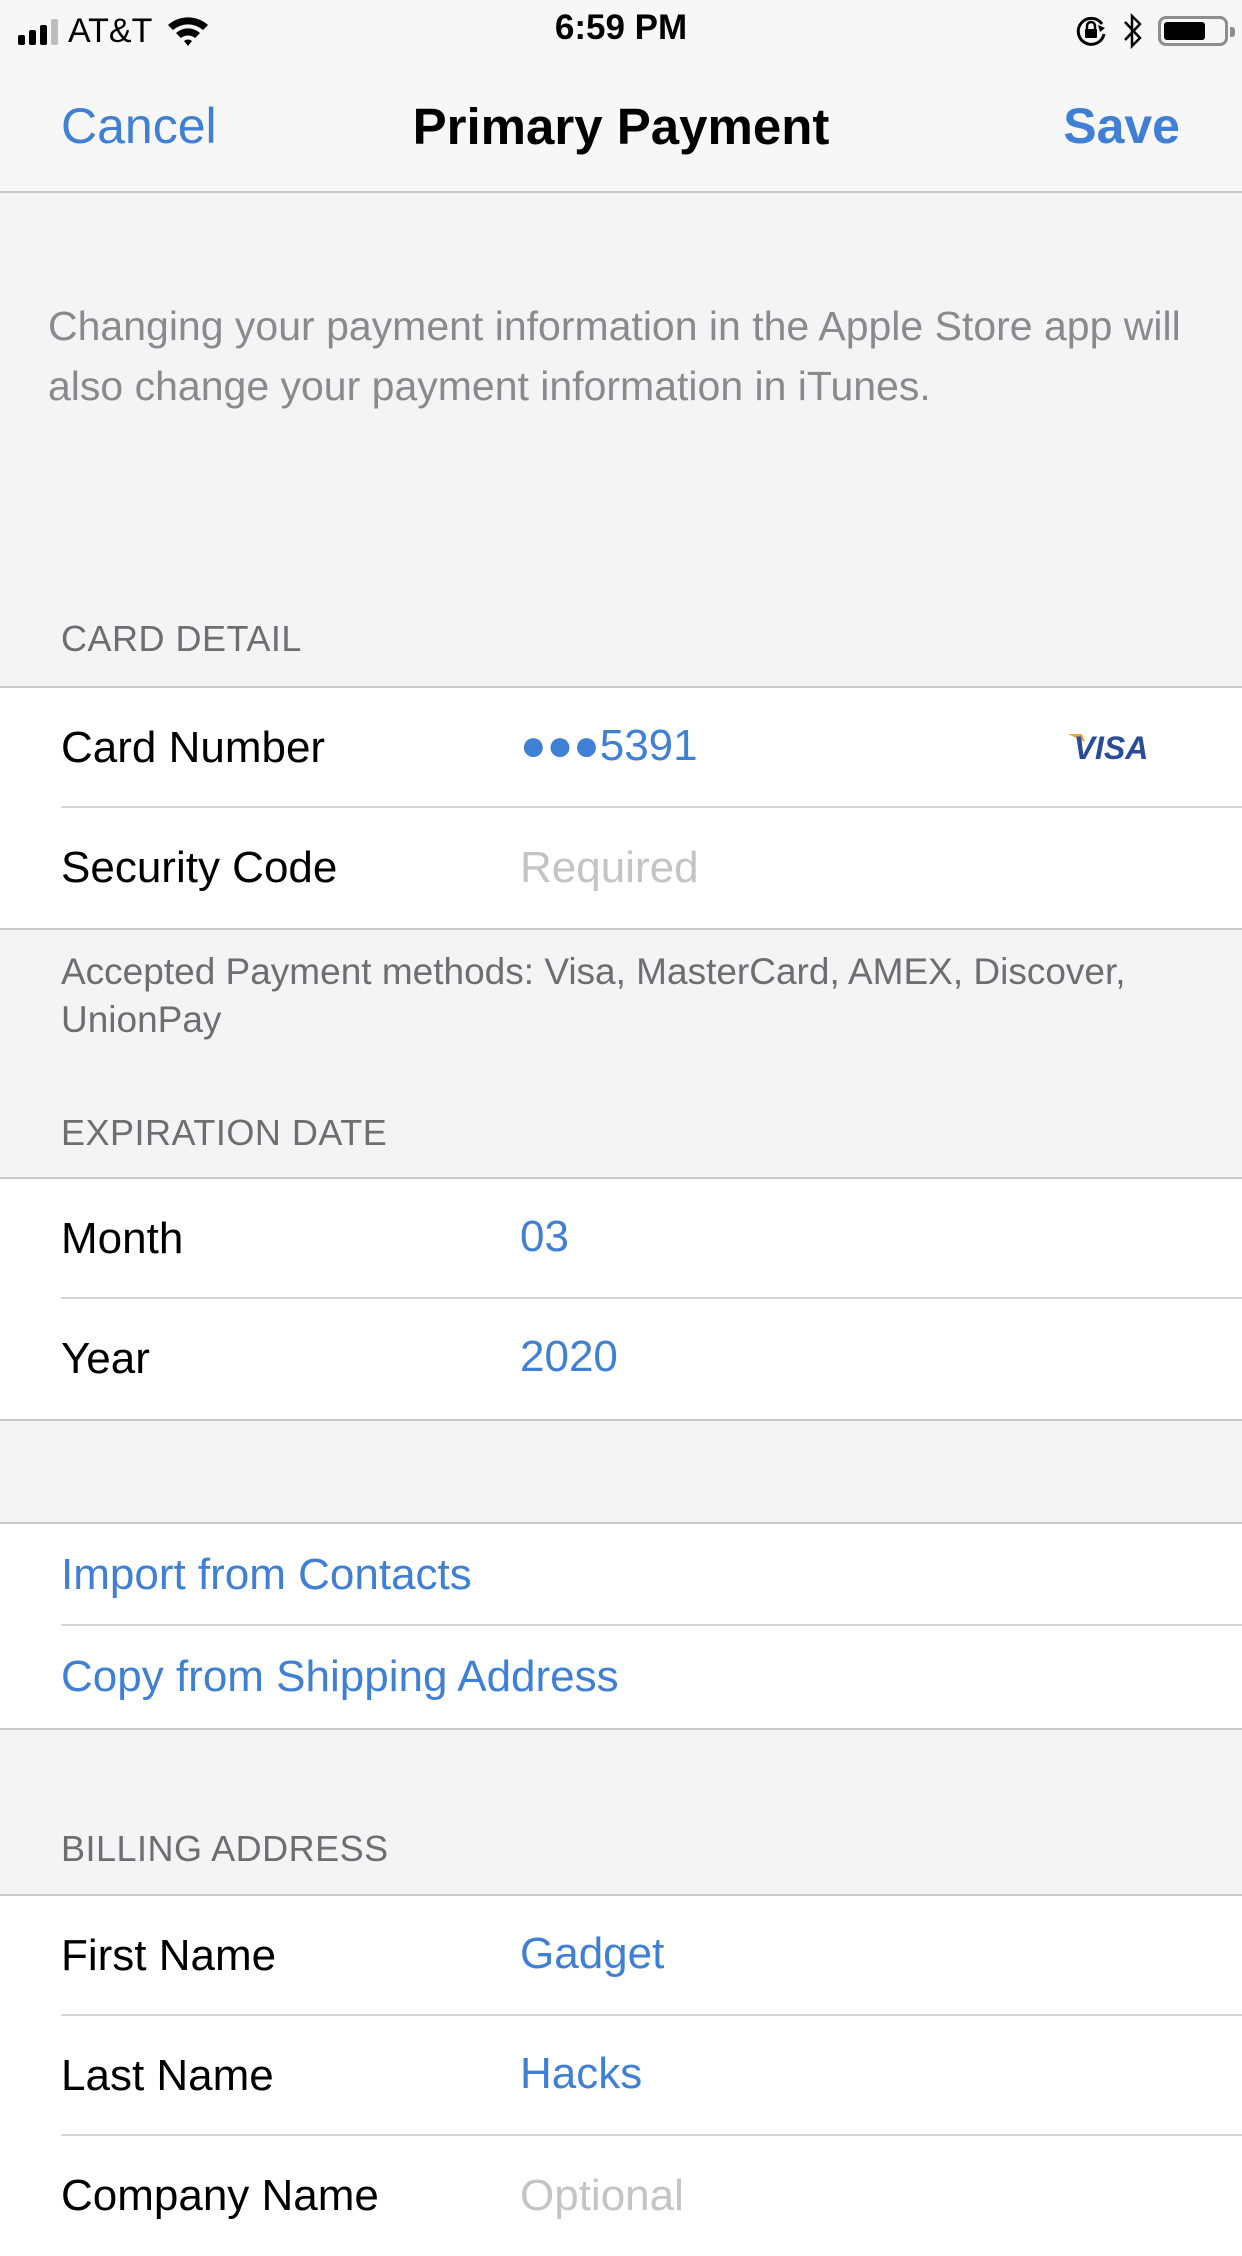 Image resolution: width=1242 pixels, height=2256 pixels. Describe the element at coordinates (1133, 31) in the screenshot. I see `bluetooth-icon` at that location.